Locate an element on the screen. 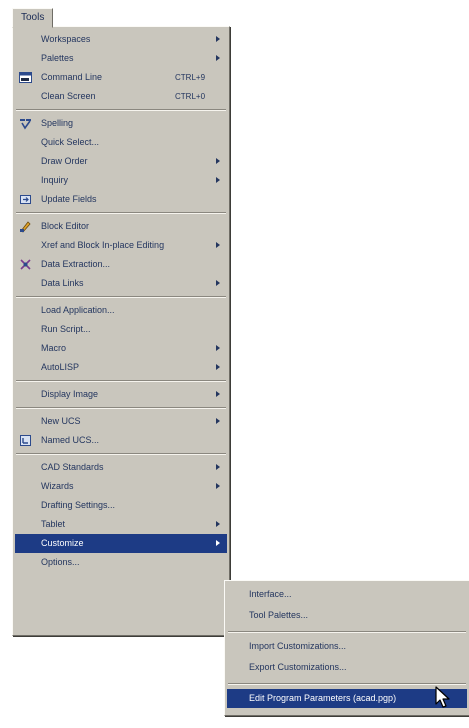  data-extraction-icon is located at coordinates (25, 264).